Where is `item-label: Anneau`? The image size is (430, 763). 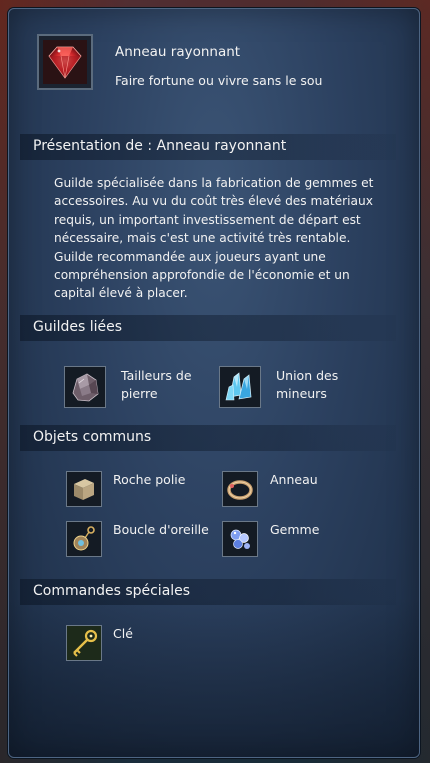 item-label: Anneau is located at coordinates (294, 480).